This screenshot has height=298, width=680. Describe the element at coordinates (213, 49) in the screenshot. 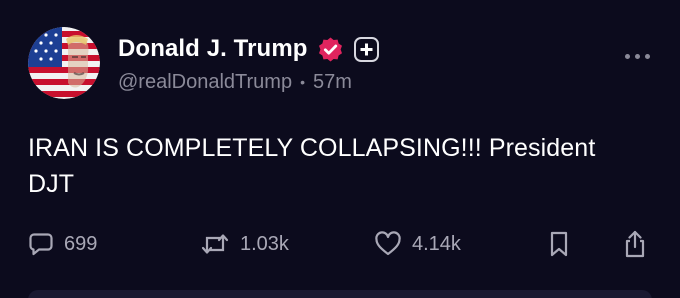

I see `author-display-name: Donald J. Trump` at that location.